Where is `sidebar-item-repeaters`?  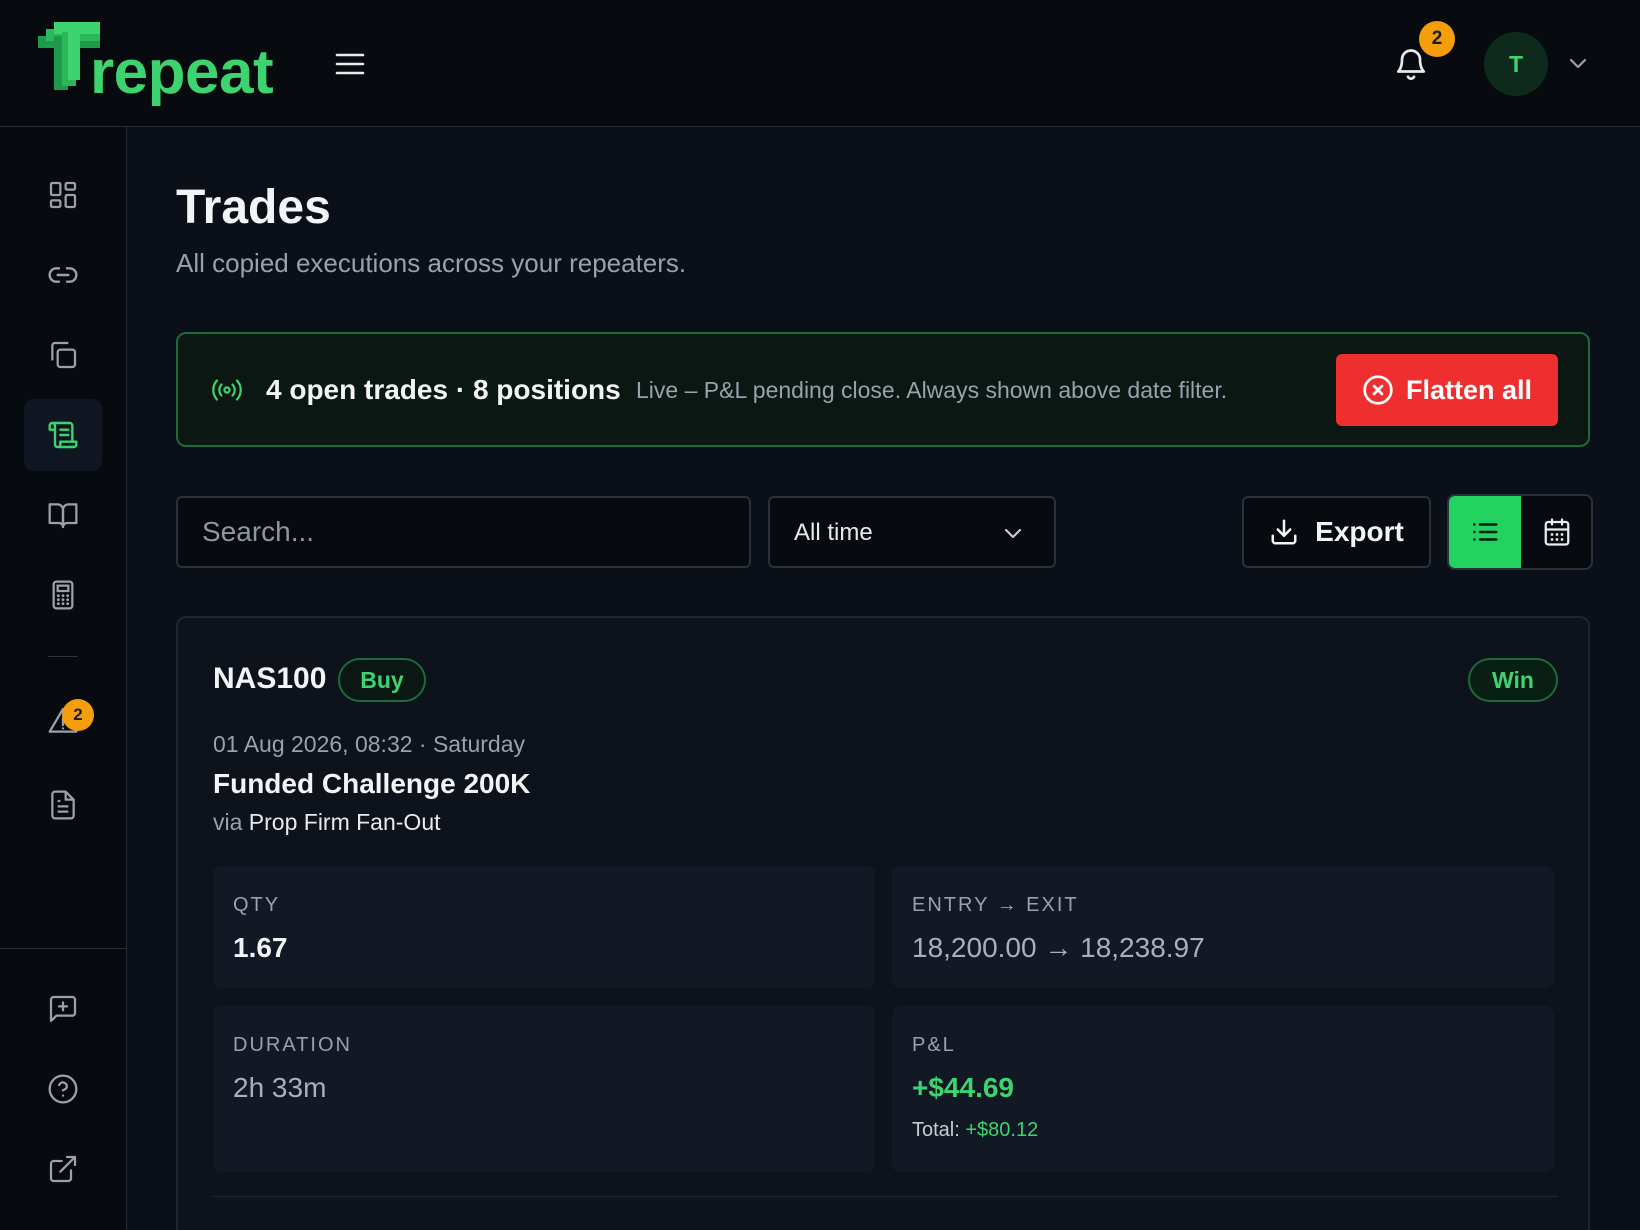 sidebar-item-repeaters is located at coordinates (63, 355).